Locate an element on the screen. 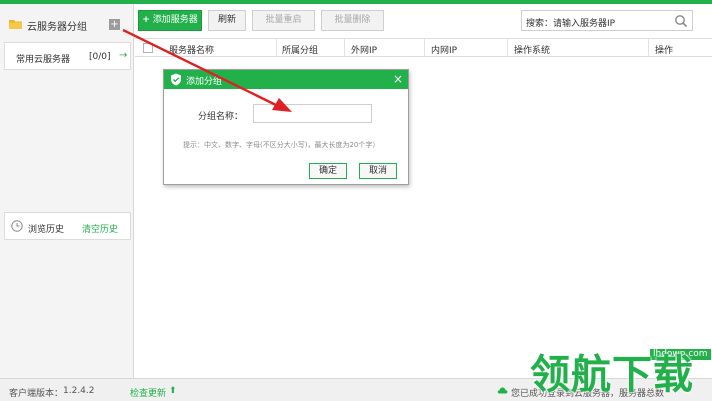 This screenshot has width=712, height=401. browse-history: 浏览历史 清空历史 is located at coordinates (67, 226).